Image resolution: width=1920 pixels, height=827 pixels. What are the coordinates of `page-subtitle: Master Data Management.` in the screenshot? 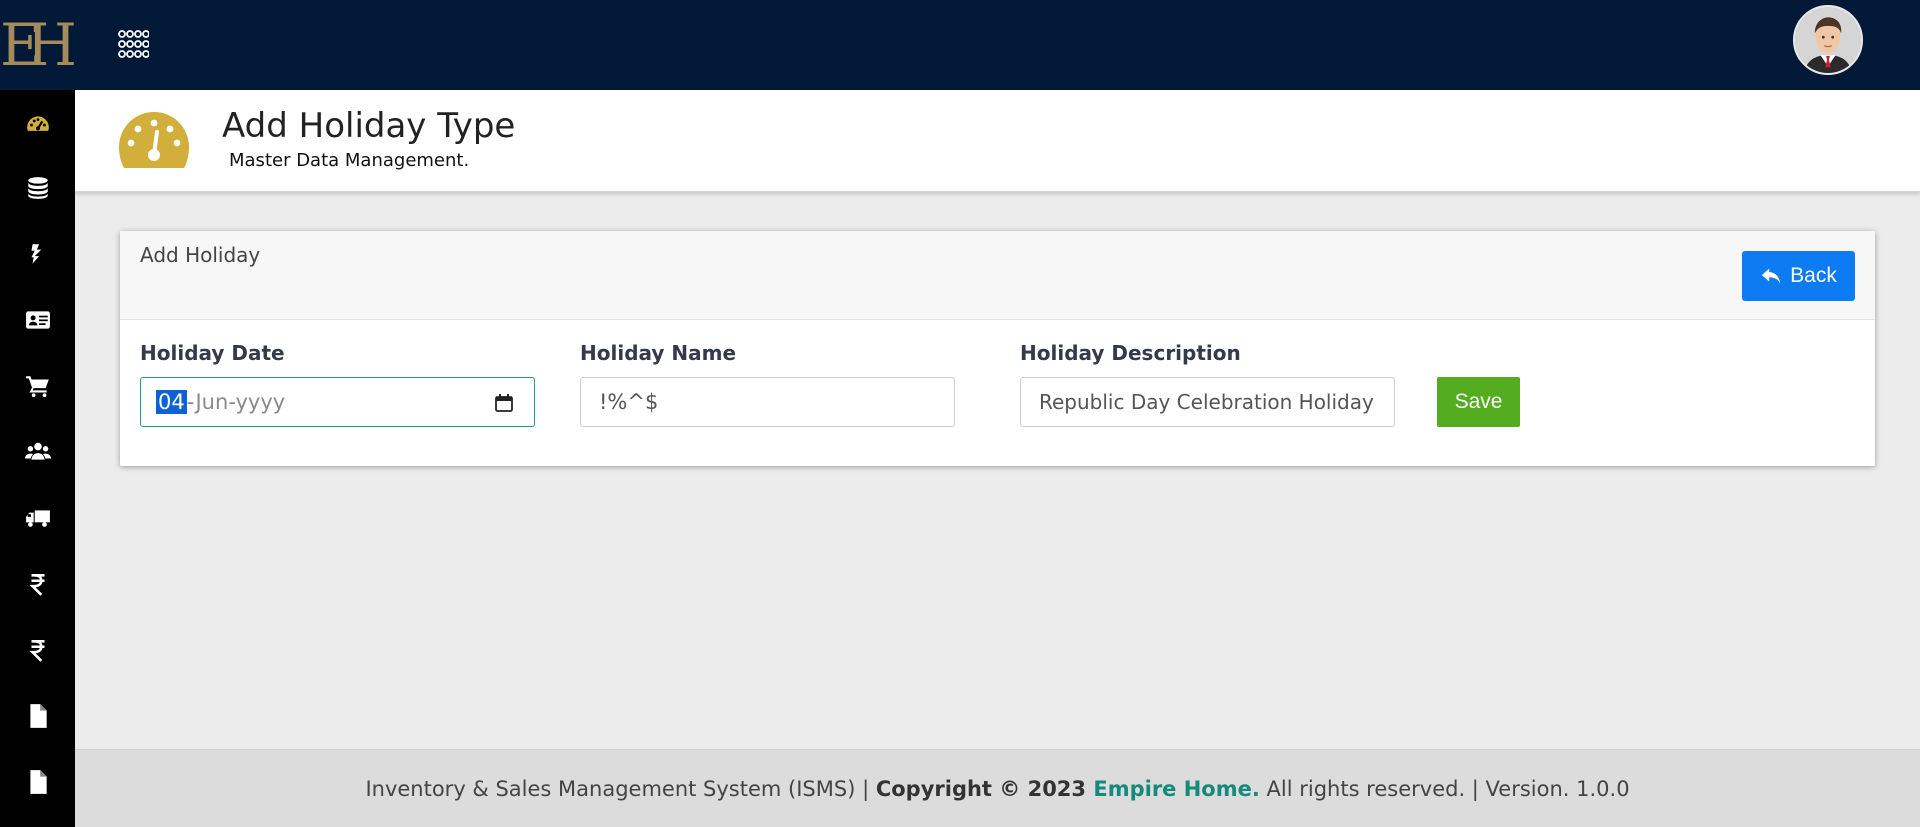 It's located at (349, 160).